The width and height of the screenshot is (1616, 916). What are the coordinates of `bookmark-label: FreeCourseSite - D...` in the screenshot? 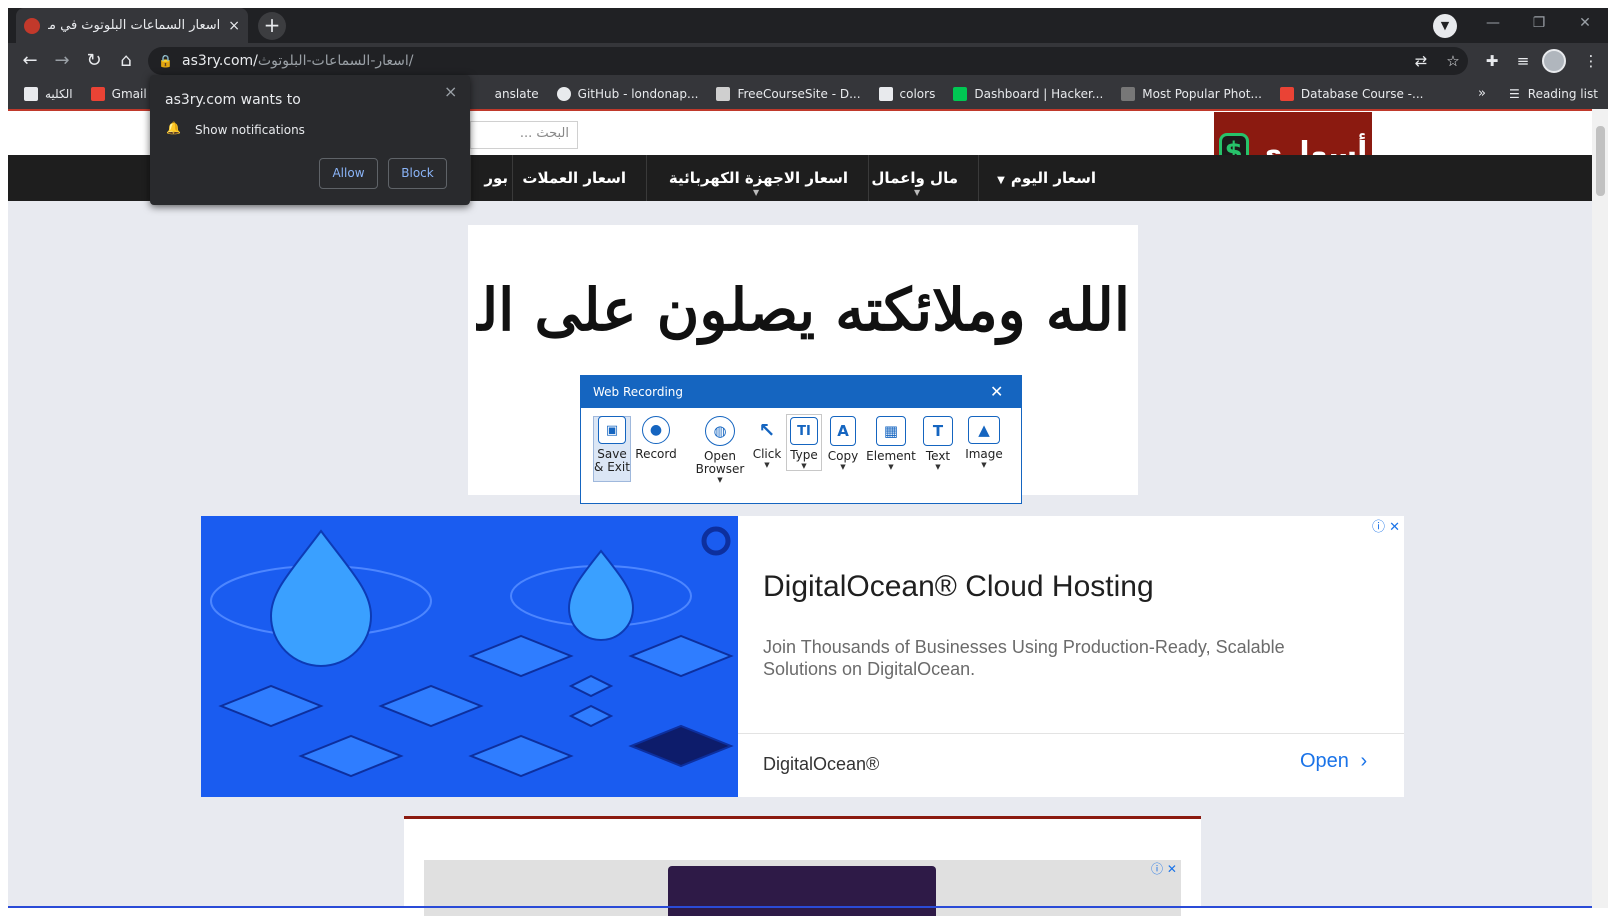 It's located at (799, 94).